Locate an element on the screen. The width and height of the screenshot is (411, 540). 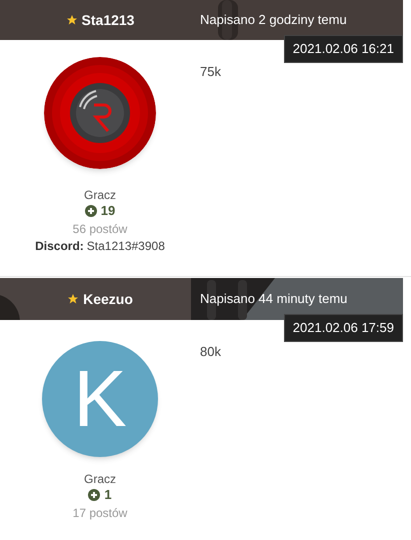
author-link: Keezuo is located at coordinates (108, 299).